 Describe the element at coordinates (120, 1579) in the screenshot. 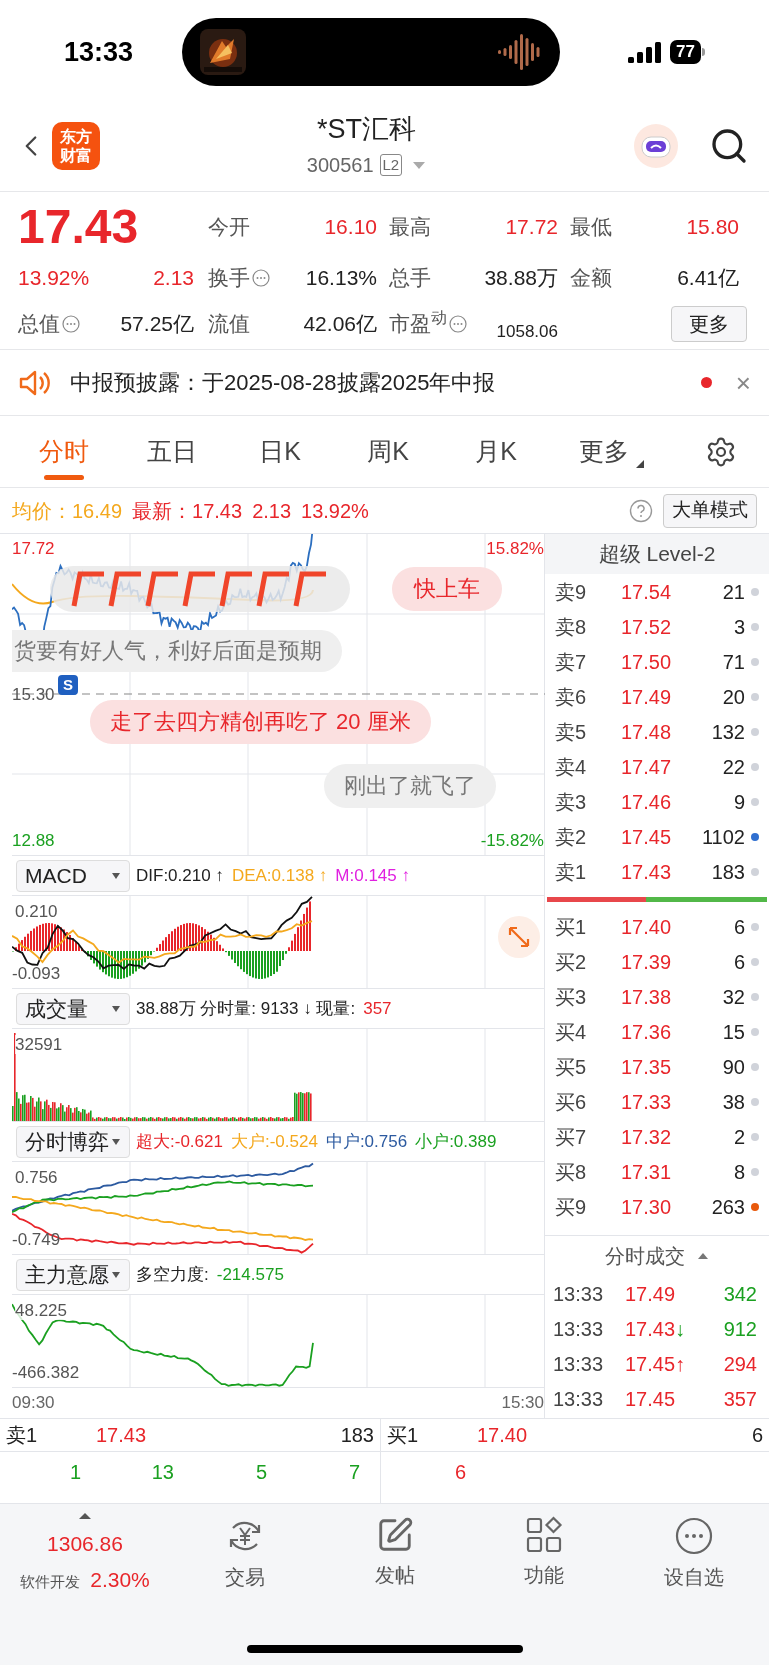

I see `sector-change: 2.30%` at that location.